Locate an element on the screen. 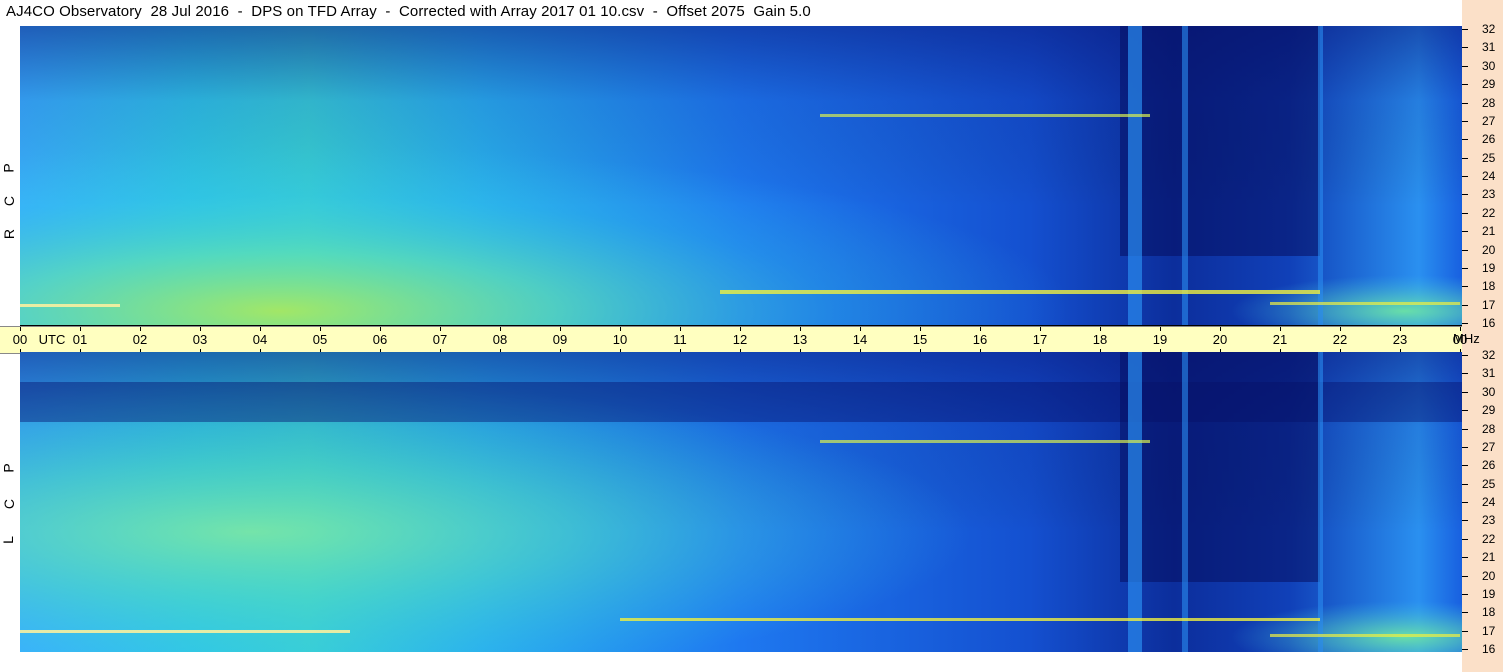  utc-tick-label: 12 is located at coordinates (740, 339).